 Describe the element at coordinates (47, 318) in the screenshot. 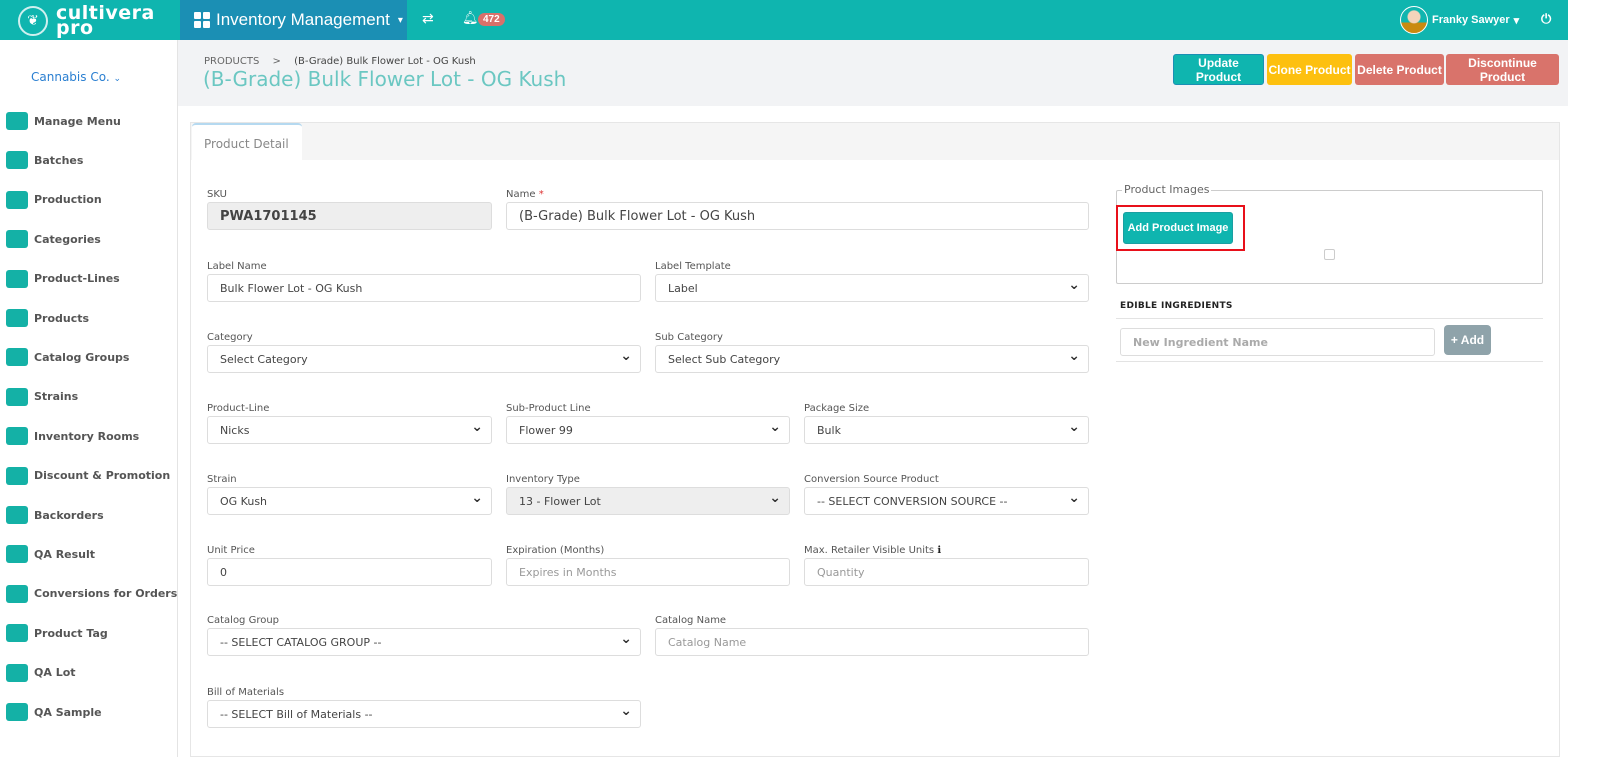

I see `sidebar-item-products: Products` at that location.